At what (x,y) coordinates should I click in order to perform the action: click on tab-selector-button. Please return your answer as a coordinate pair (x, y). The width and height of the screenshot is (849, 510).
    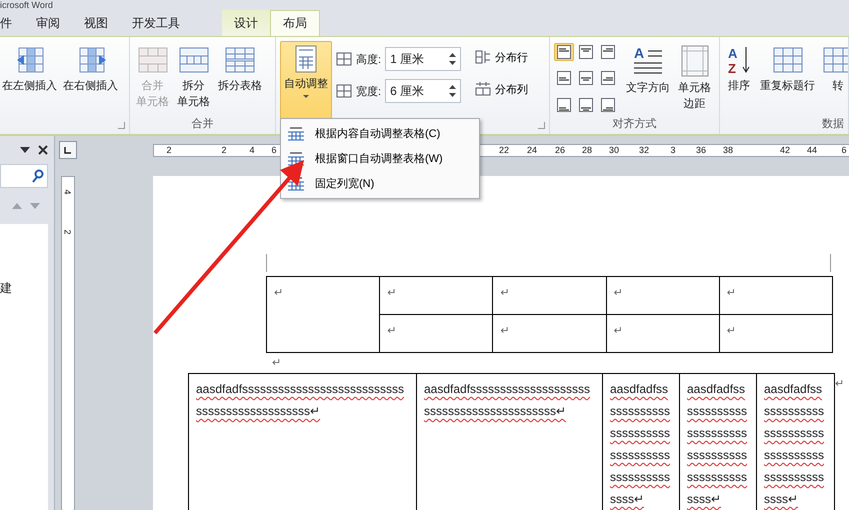
    Looking at the image, I should click on (67, 150).